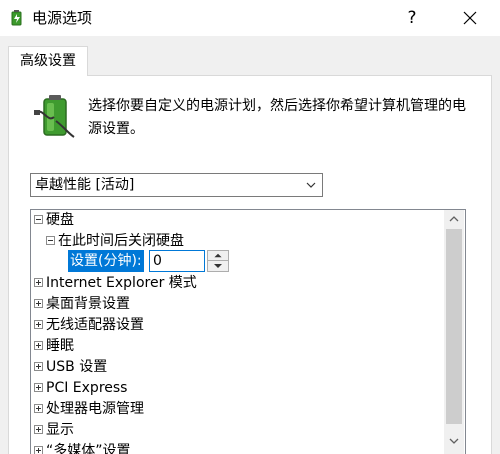 The width and height of the screenshot is (500, 454). Describe the element at coordinates (85, 185) in the screenshot. I see `power-plan-value: 卓越性能 [活动]` at that location.